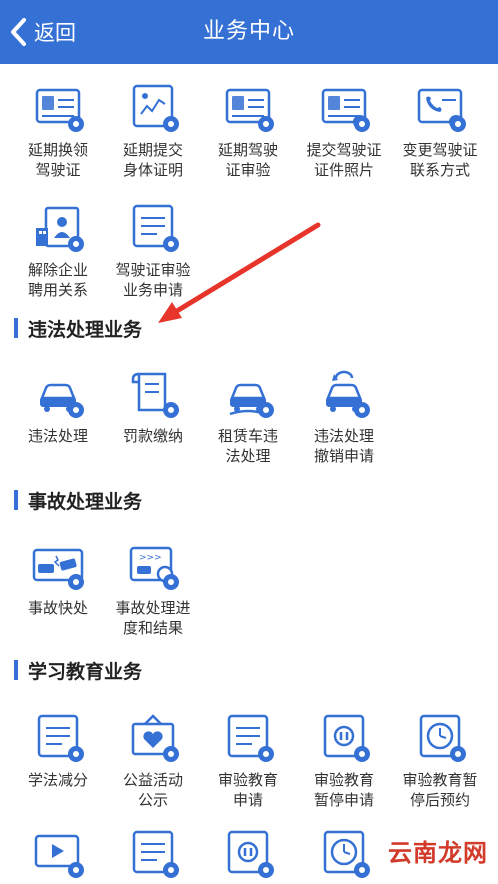  I want to click on service-item-label: 提交驾驶证 证件照片, so click(344, 160).